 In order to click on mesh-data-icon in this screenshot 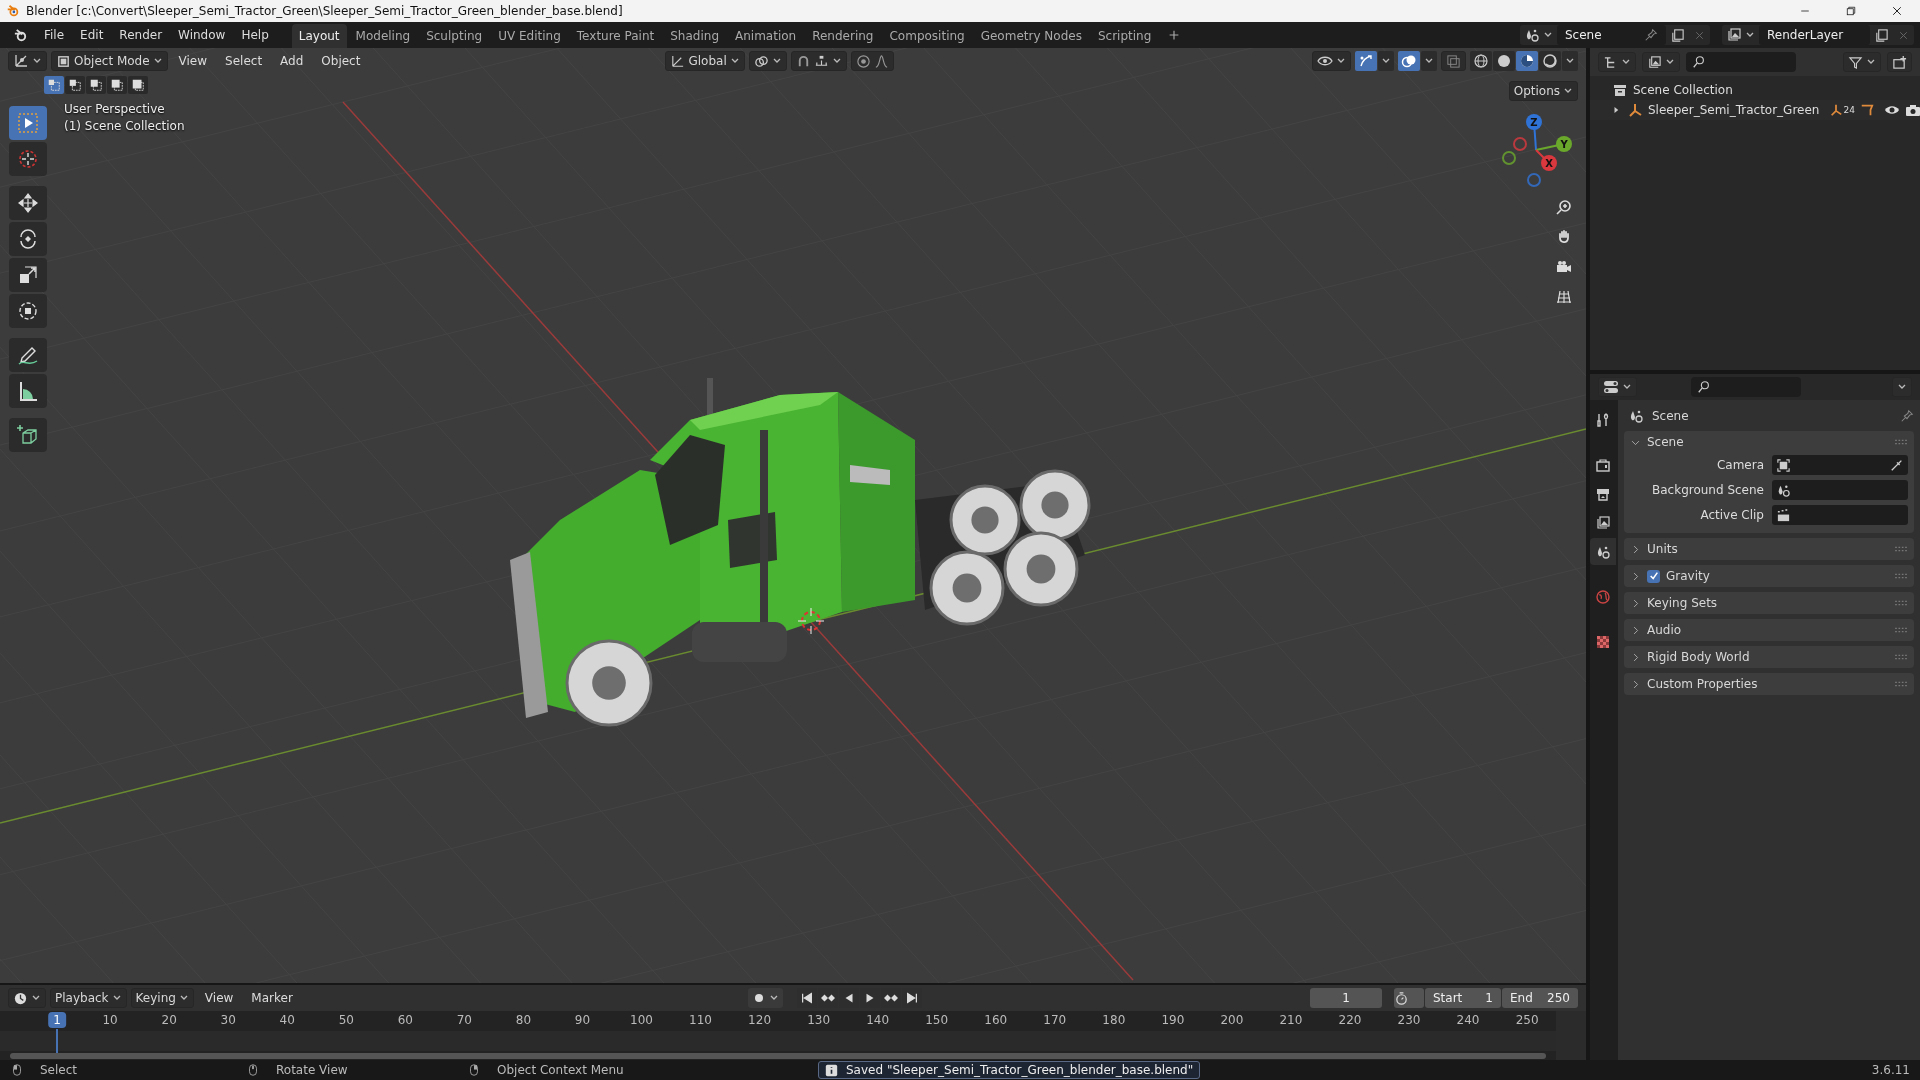, I will do `click(1866, 110)`.